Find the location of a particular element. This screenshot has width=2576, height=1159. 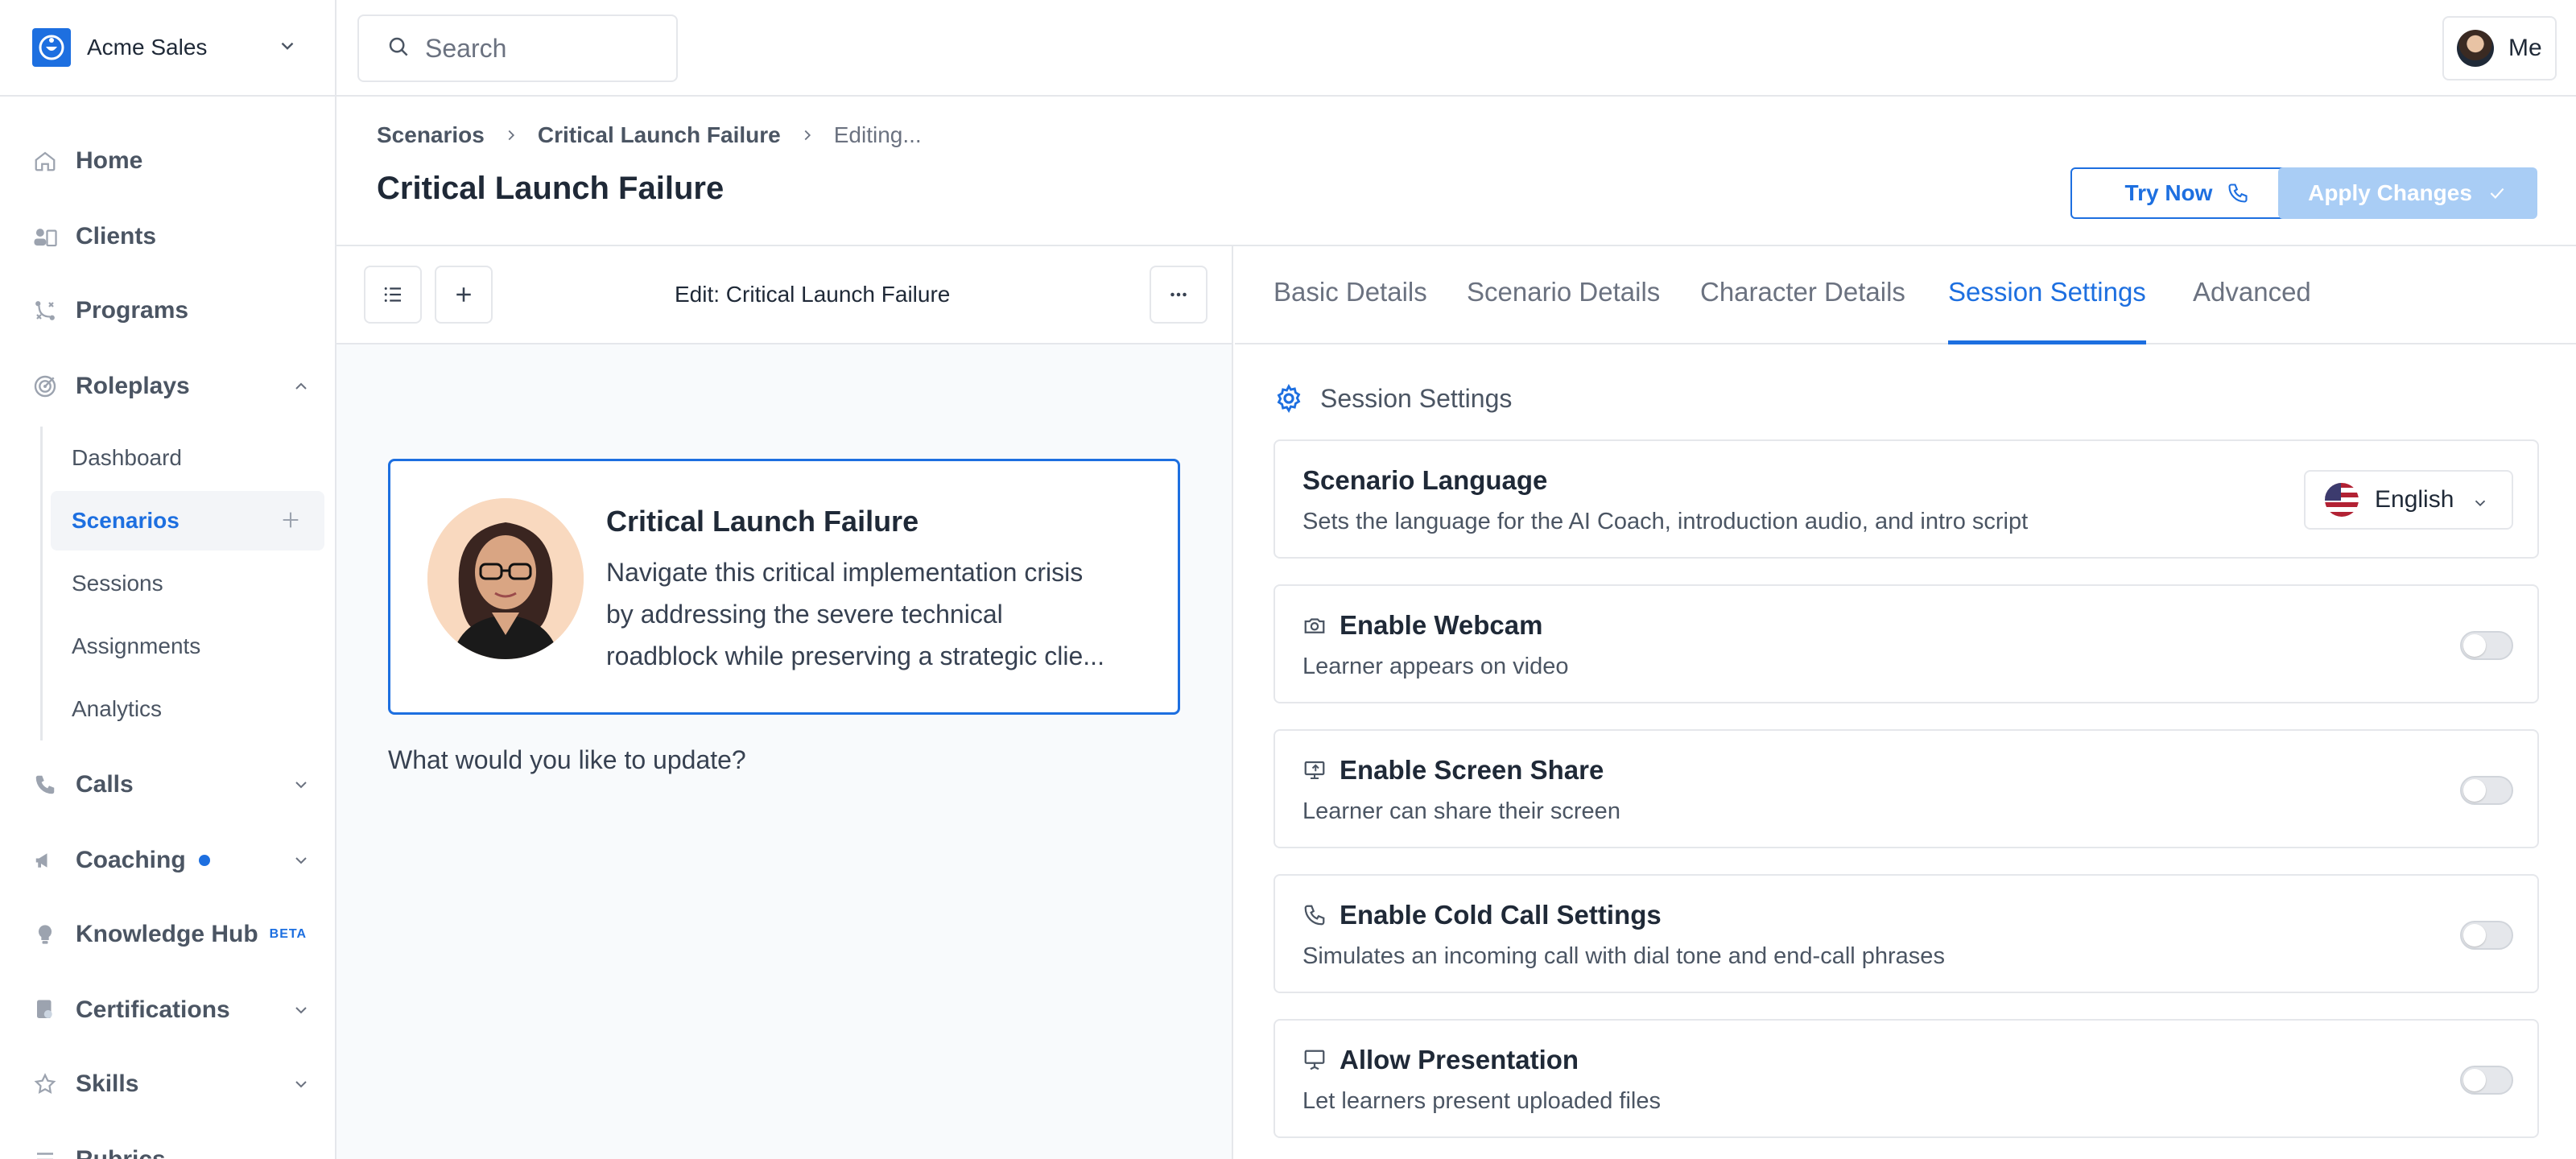

search-icon is located at coordinates (398, 49).